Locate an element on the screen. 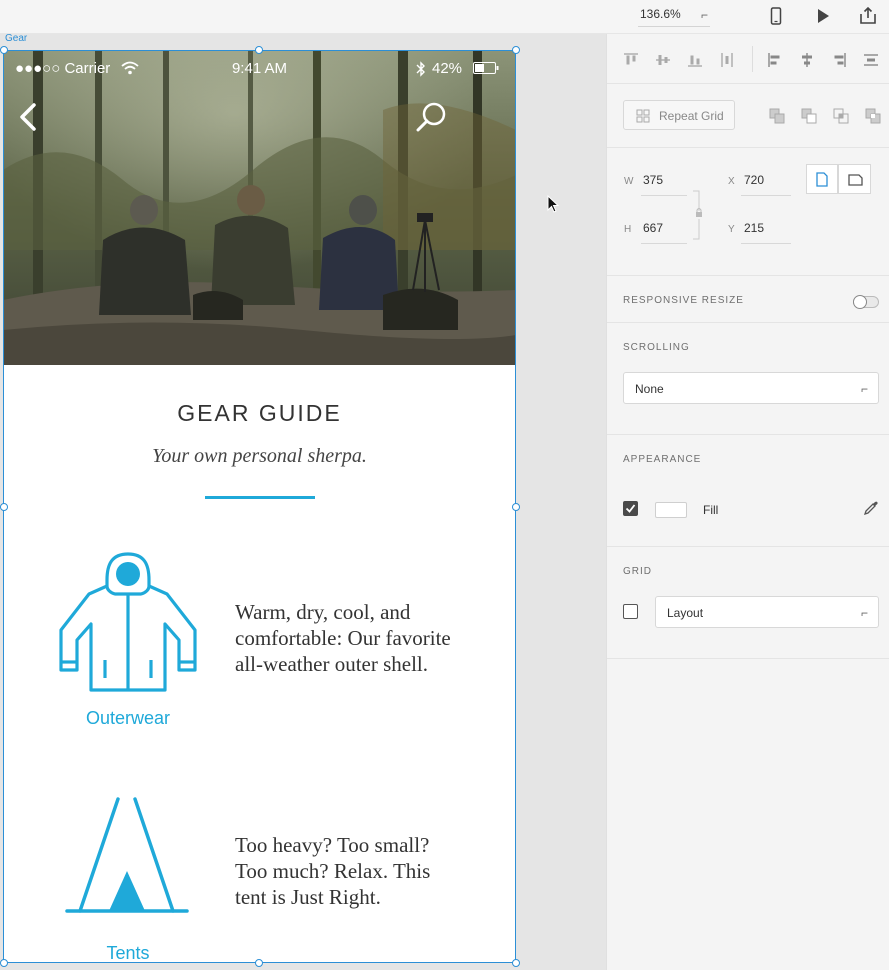  y-label: Y is located at coordinates (731, 229).